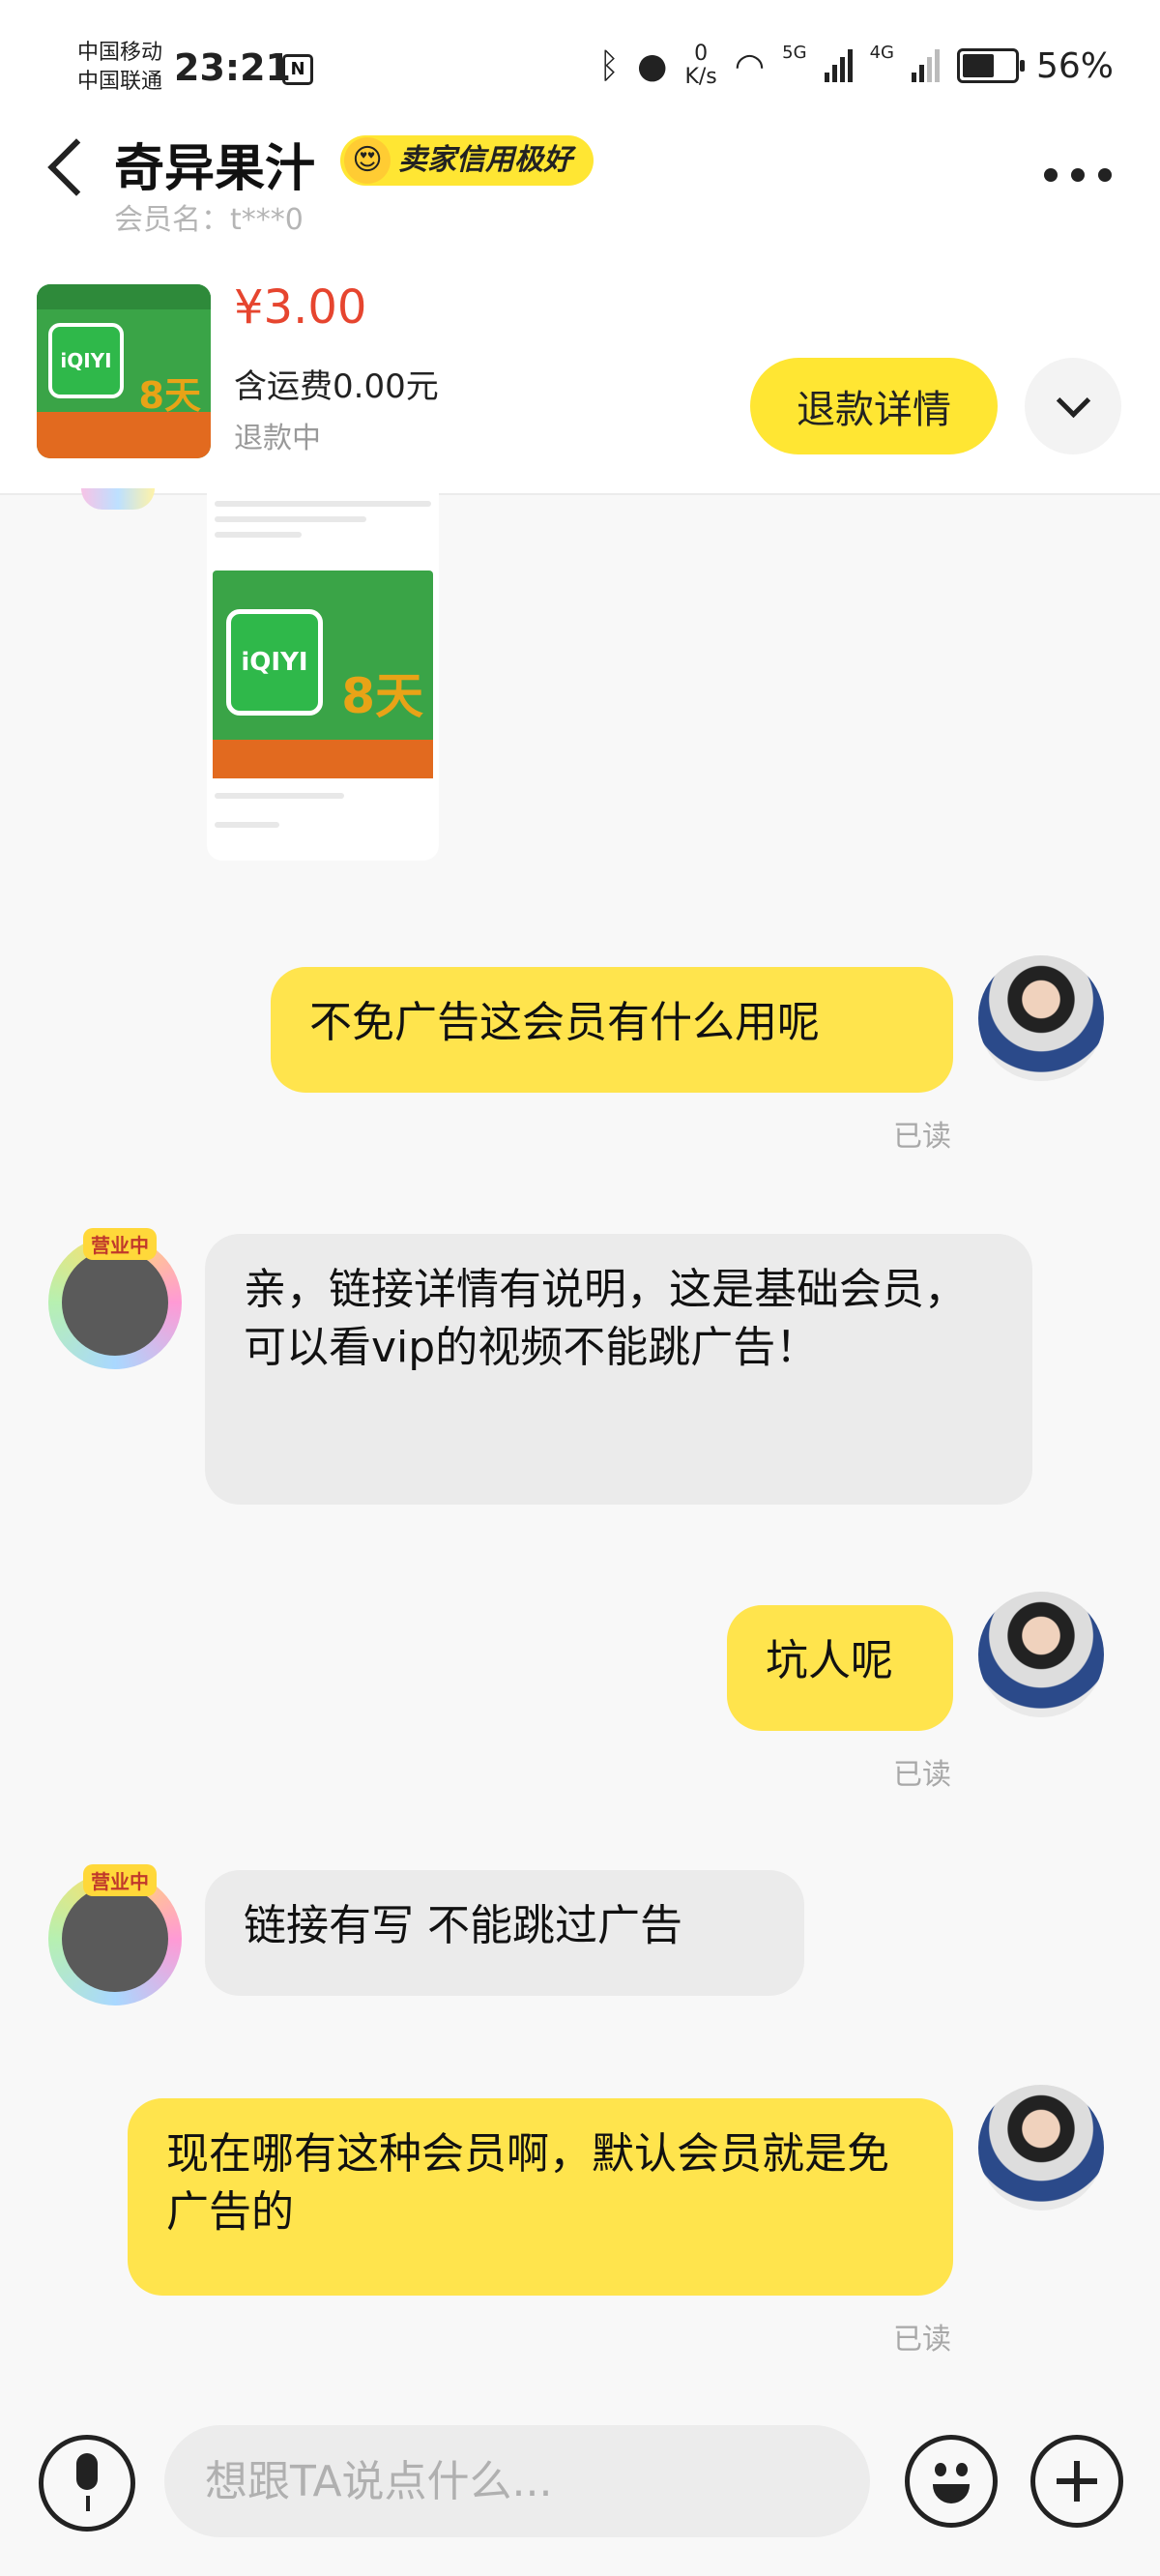 This screenshot has width=1160, height=2576. What do you see at coordinates (86, 360) in the screenshot?
I see `iqiyi-logo: iQIYI` at bounding box center [86, 360].